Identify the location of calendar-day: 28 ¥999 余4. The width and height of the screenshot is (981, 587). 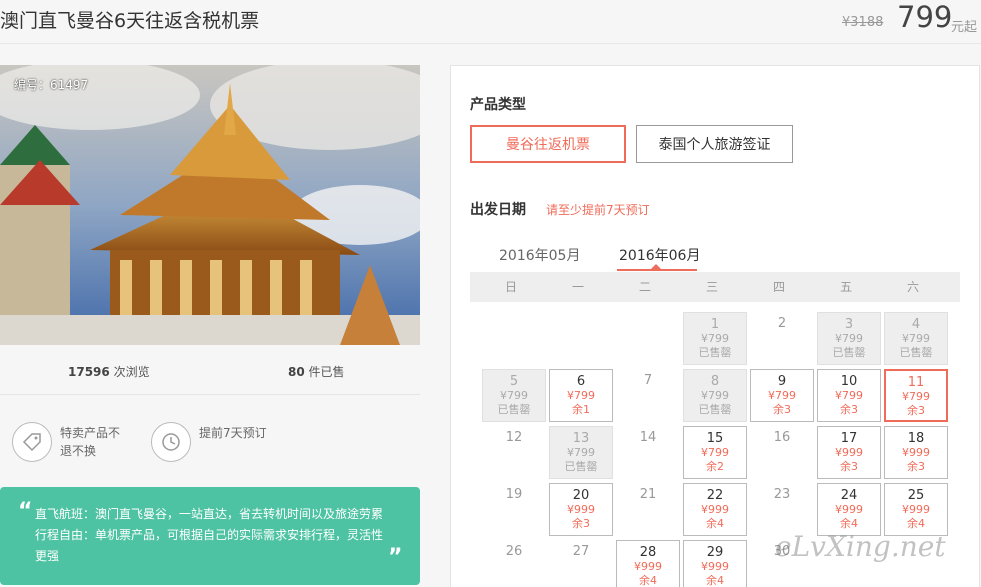
(648, 563).